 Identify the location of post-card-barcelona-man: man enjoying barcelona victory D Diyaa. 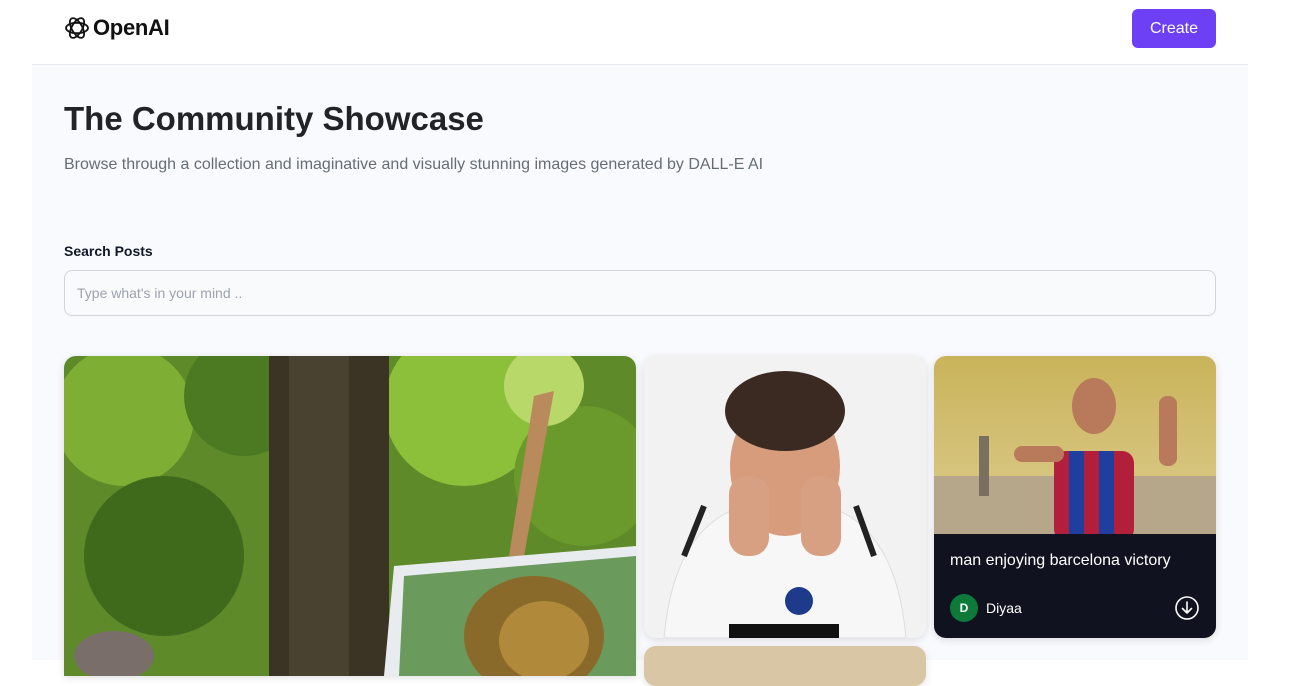
(1075, 497).